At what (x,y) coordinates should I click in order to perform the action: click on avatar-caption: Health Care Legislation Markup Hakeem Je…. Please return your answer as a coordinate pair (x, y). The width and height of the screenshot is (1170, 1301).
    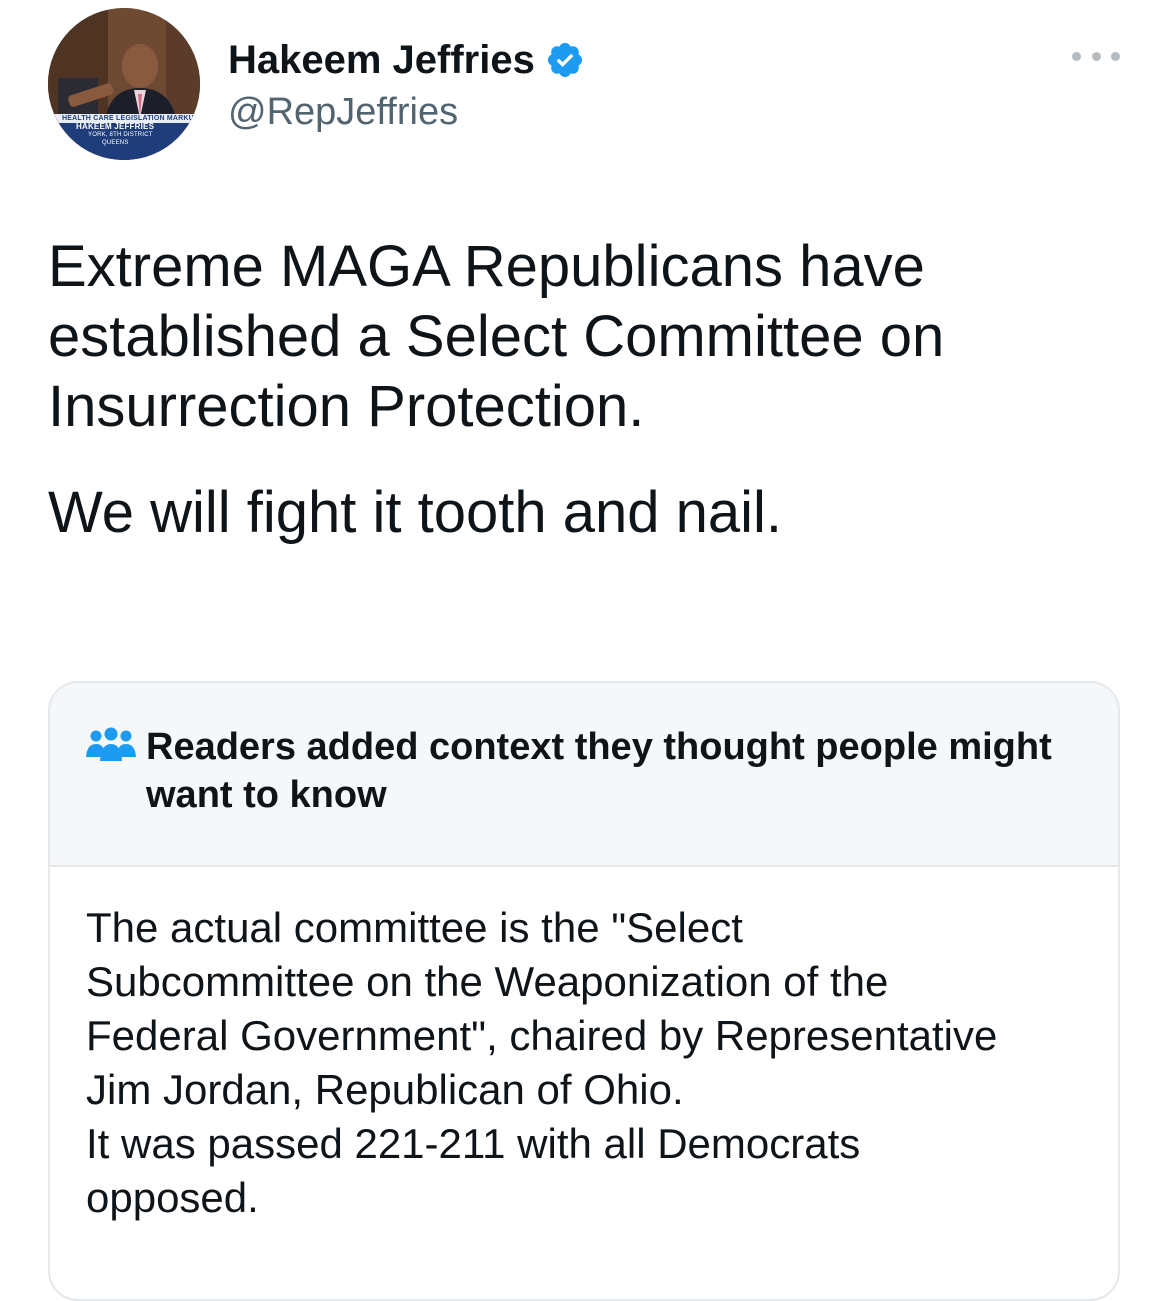
    Looking at the image, I should click on (124, 131).